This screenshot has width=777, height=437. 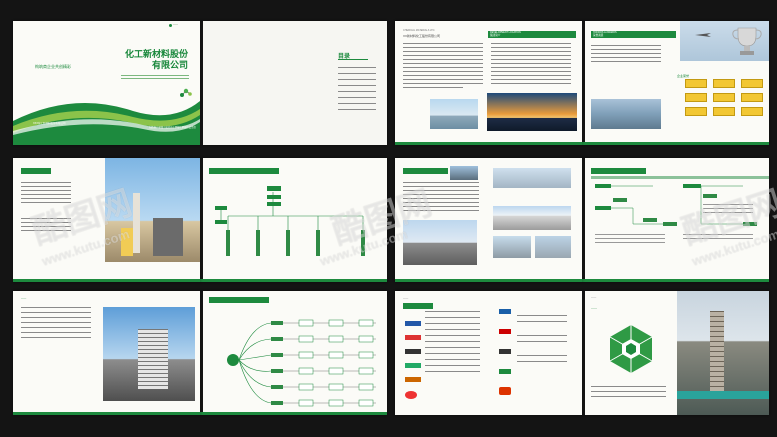 What do you see at coordinates (106, 123) in the screenshot?
I see `cover-wave-graphic` at bounding box center [106, 123].